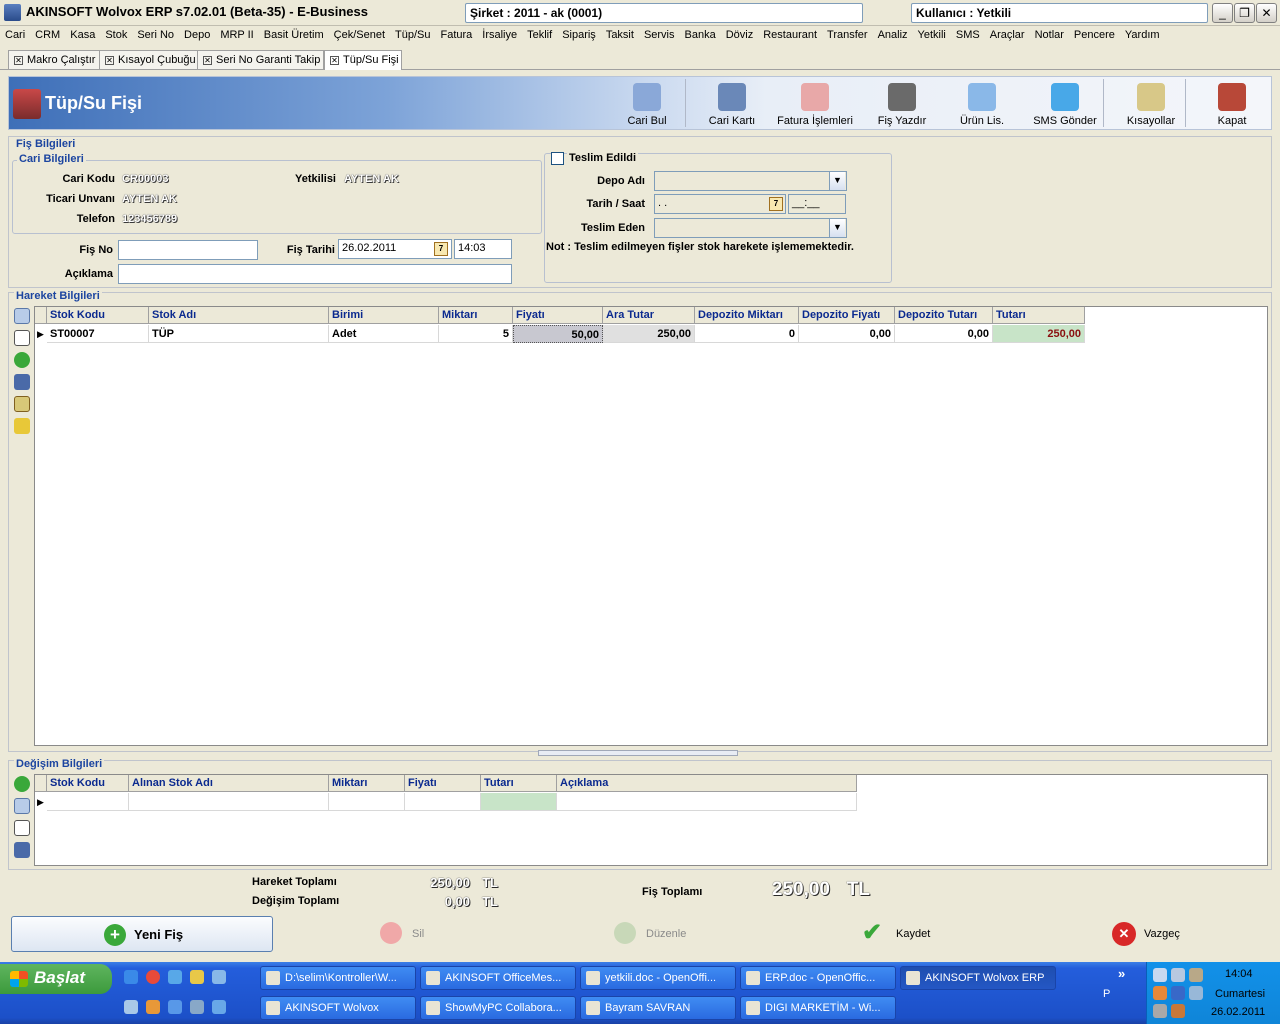 The width and height of the screenshot is (1280, 1024). I want to click on clock-time: 14:04, so click(1239, 974).